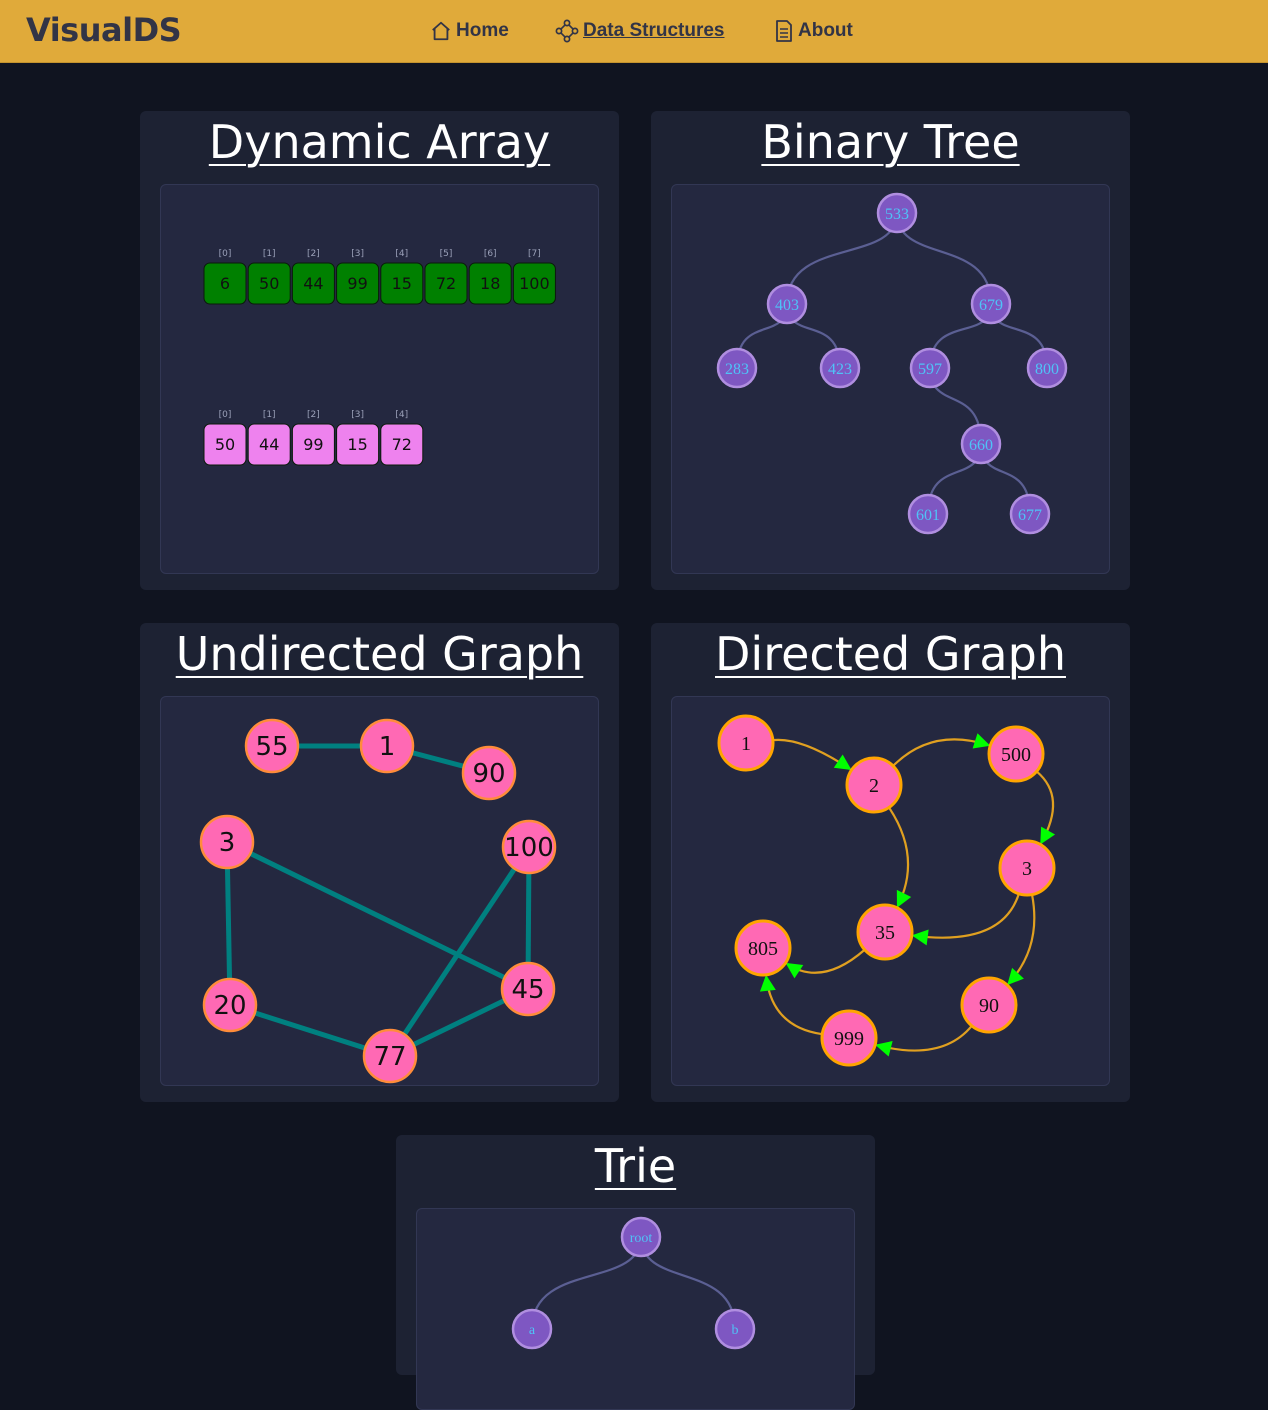  I want to click on tree-node: 677, so click(1030, 514).